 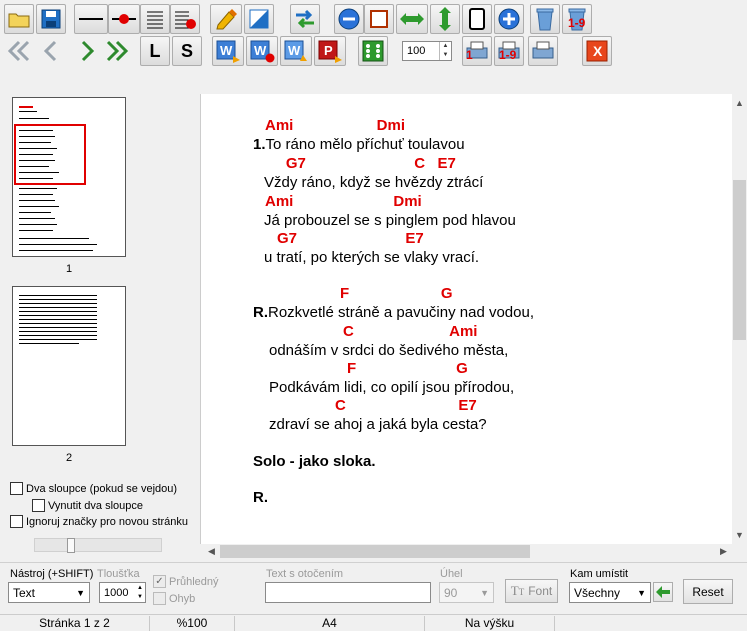 What do you see at coordinates (451, 574) in the screenshot?
I see `angle-label: Úhel` at bounding box center [451, 574].